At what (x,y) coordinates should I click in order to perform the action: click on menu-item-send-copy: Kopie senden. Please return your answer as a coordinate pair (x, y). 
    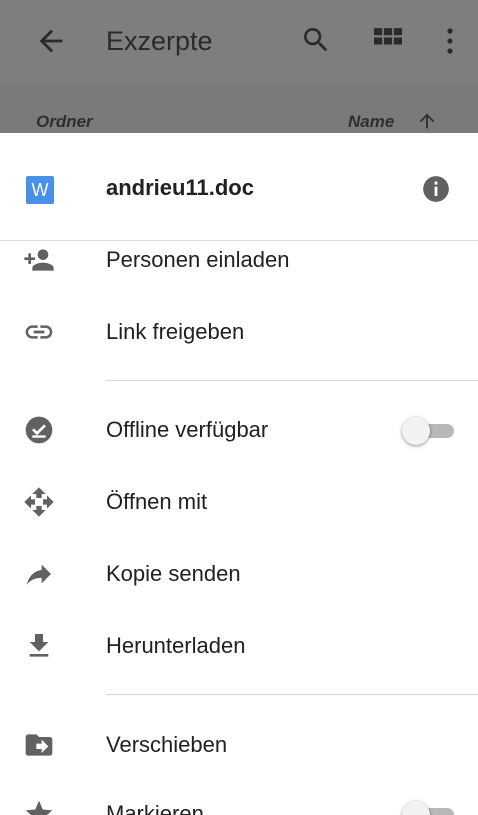
    Looking at the image, I should click on (239, 574).